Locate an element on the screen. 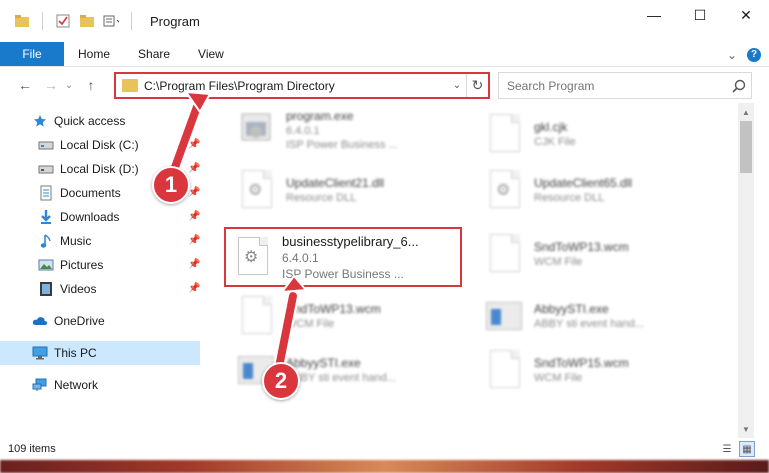 Image resolution: width=769 pixels, height=473 pixels. help-icon: ? is located at coordinates (754, 54).